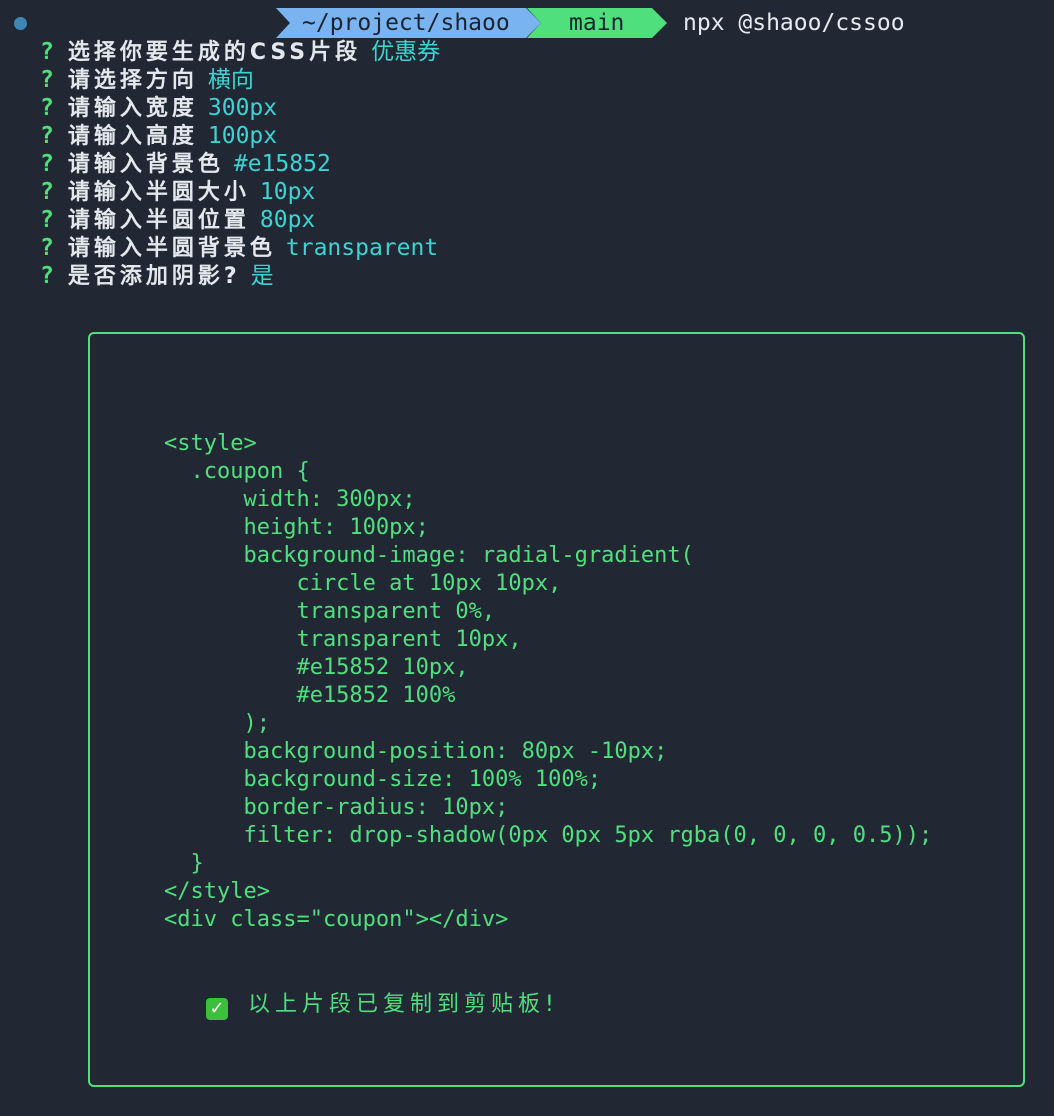  Describe the element at coordinates (290, 499) in the screenshot. I see `code-line: width: 300px;` at that location.